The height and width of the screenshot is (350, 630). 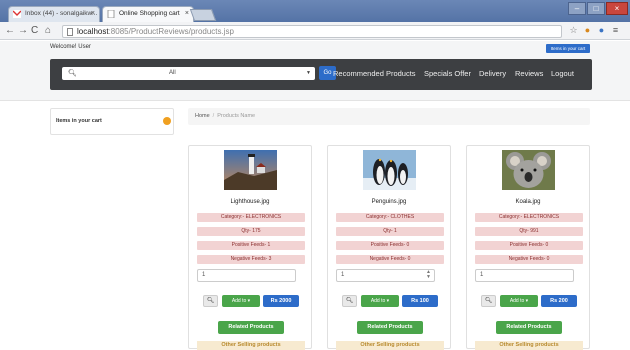 I want to click on tab-label: Online Shopping cart, so click(x=149, y=13).